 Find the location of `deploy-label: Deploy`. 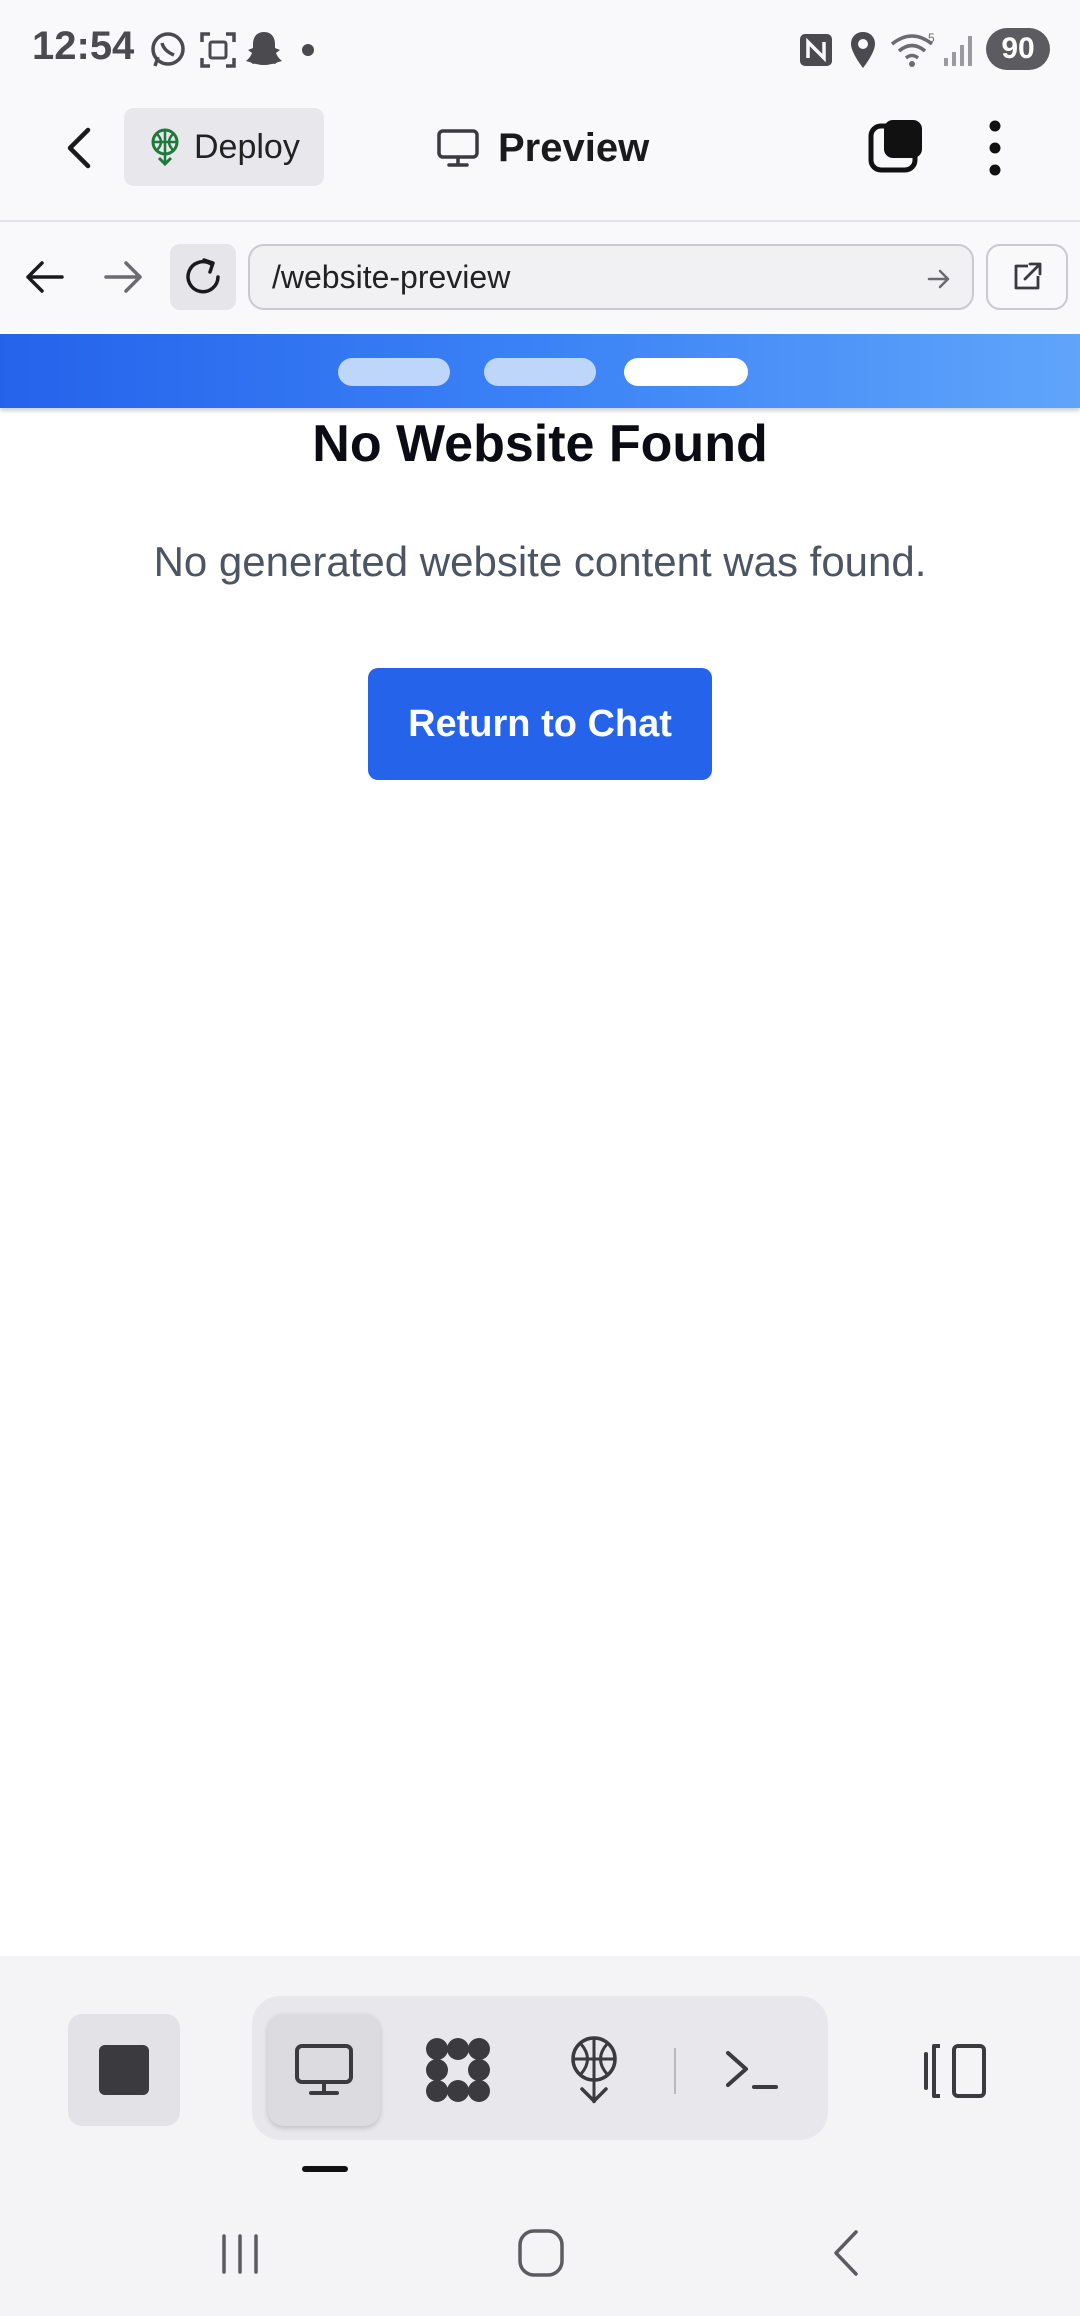

deploy-label: Deploy is located at coordinates (247, 146).